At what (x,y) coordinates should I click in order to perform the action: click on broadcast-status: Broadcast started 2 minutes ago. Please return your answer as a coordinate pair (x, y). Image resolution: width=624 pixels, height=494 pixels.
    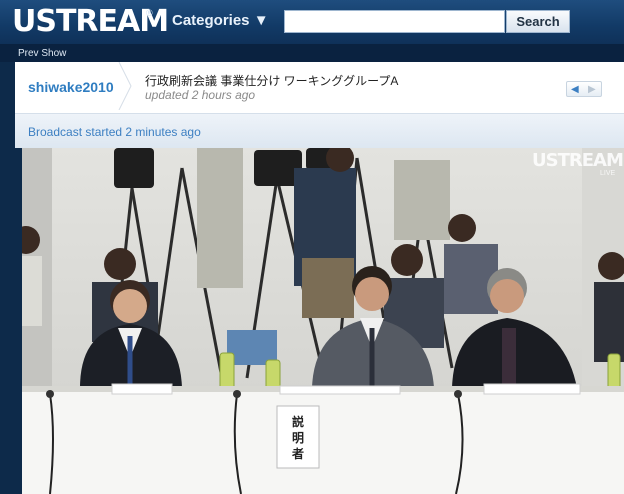
    Looking at the image, I should click on (114, 132).